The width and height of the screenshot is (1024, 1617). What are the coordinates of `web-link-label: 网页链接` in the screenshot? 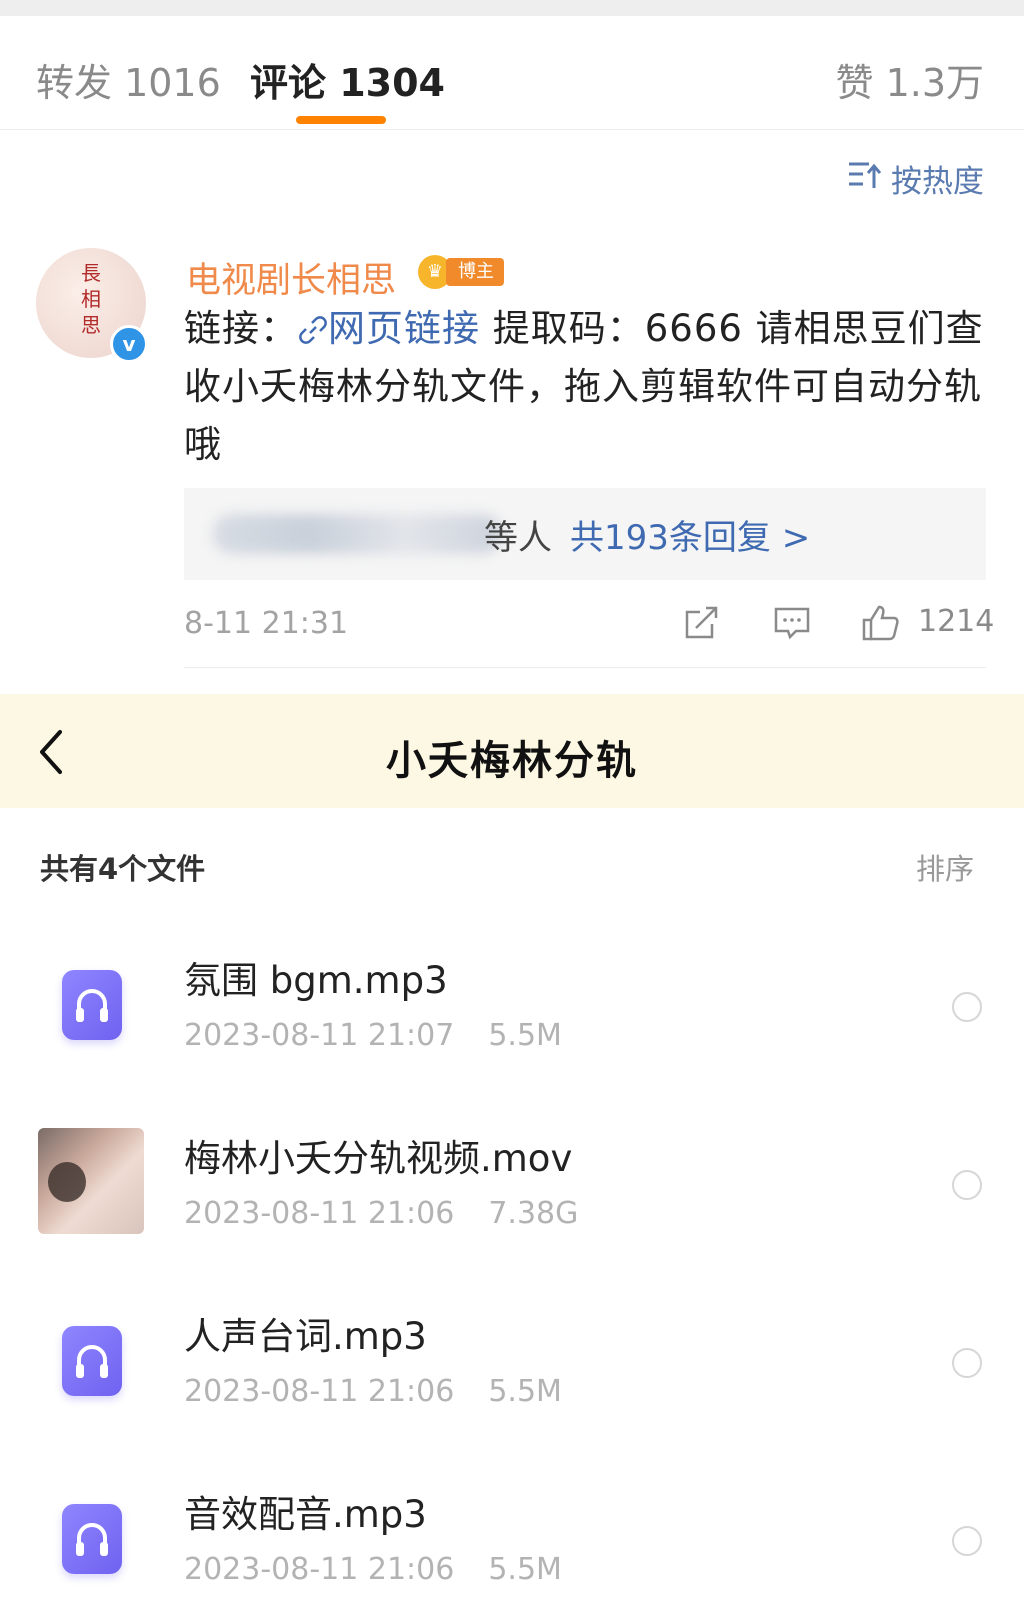 It's located at (404, 328).